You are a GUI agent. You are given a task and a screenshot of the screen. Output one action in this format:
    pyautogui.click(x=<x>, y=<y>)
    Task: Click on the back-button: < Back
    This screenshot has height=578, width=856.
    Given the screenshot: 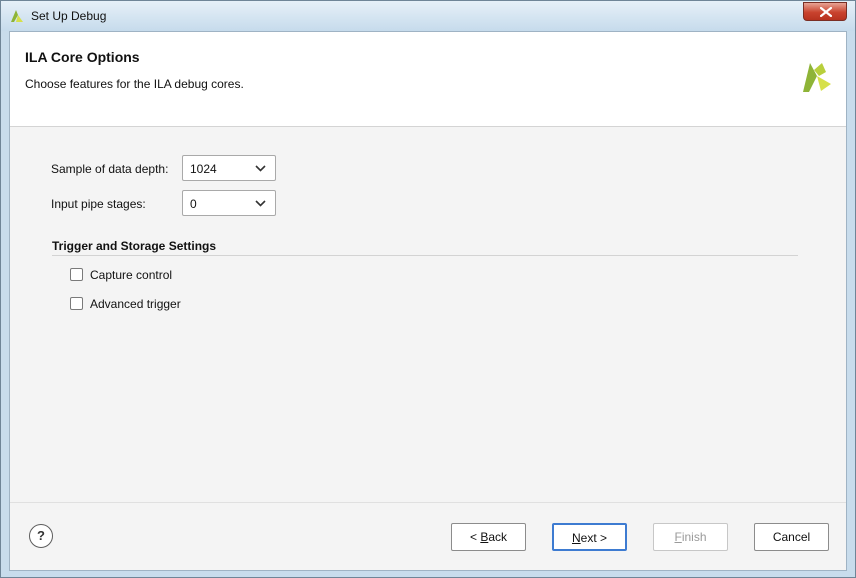 What is the action you would take?
    pyautogui.click(x=488, y=537)
    